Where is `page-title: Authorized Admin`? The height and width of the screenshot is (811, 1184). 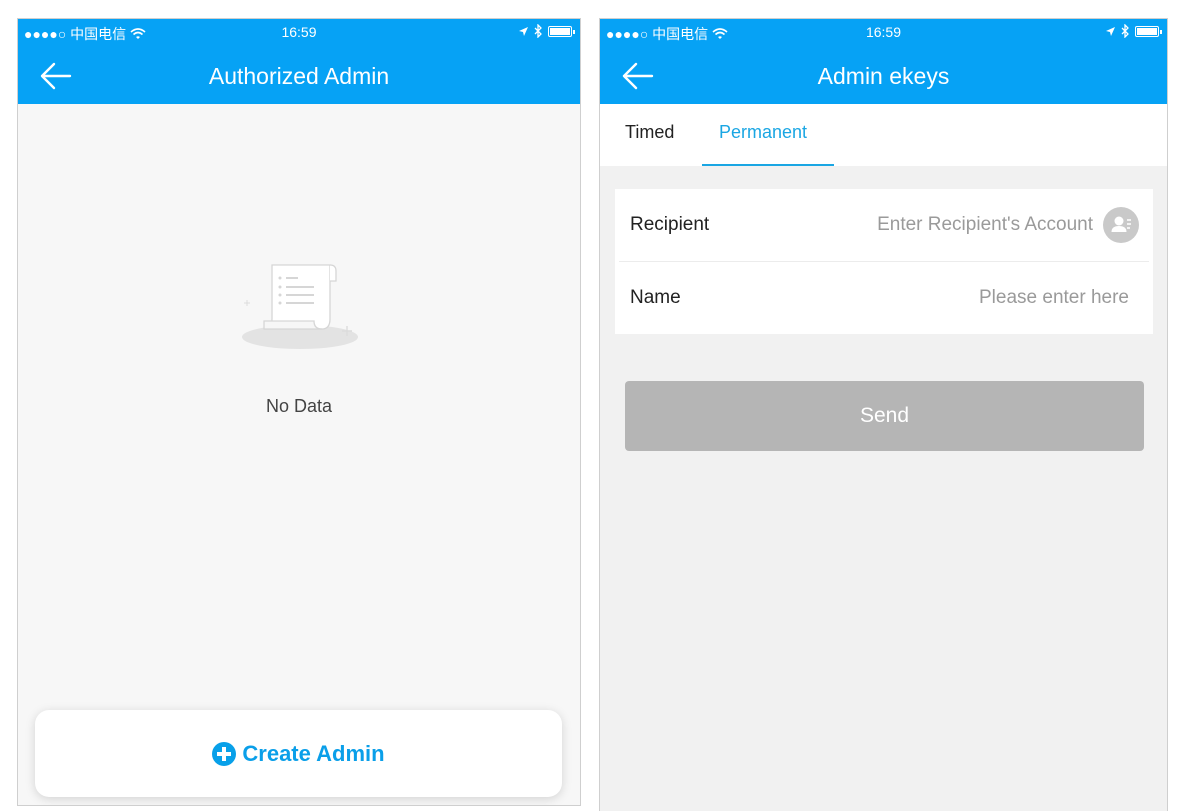 page-title: Authorized Admin is located at coordinates (299, 76).